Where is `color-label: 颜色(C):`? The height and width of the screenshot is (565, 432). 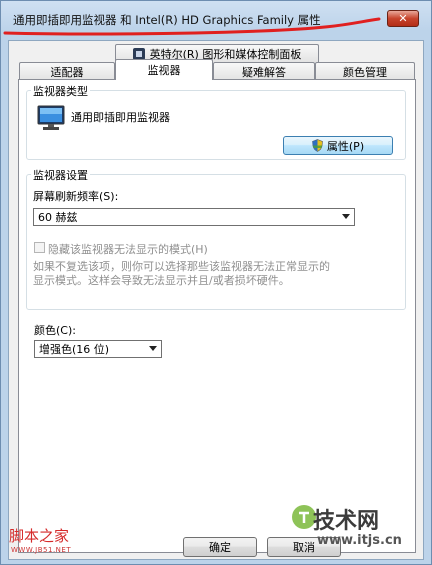 color-label: 颜色(C): is located at coordinates (55, 330).